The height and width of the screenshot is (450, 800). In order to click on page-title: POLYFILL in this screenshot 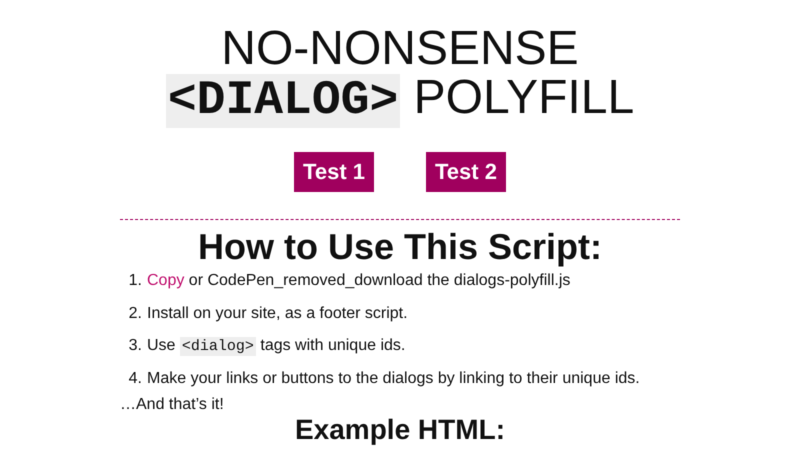, I will do `click(524, 97)`.